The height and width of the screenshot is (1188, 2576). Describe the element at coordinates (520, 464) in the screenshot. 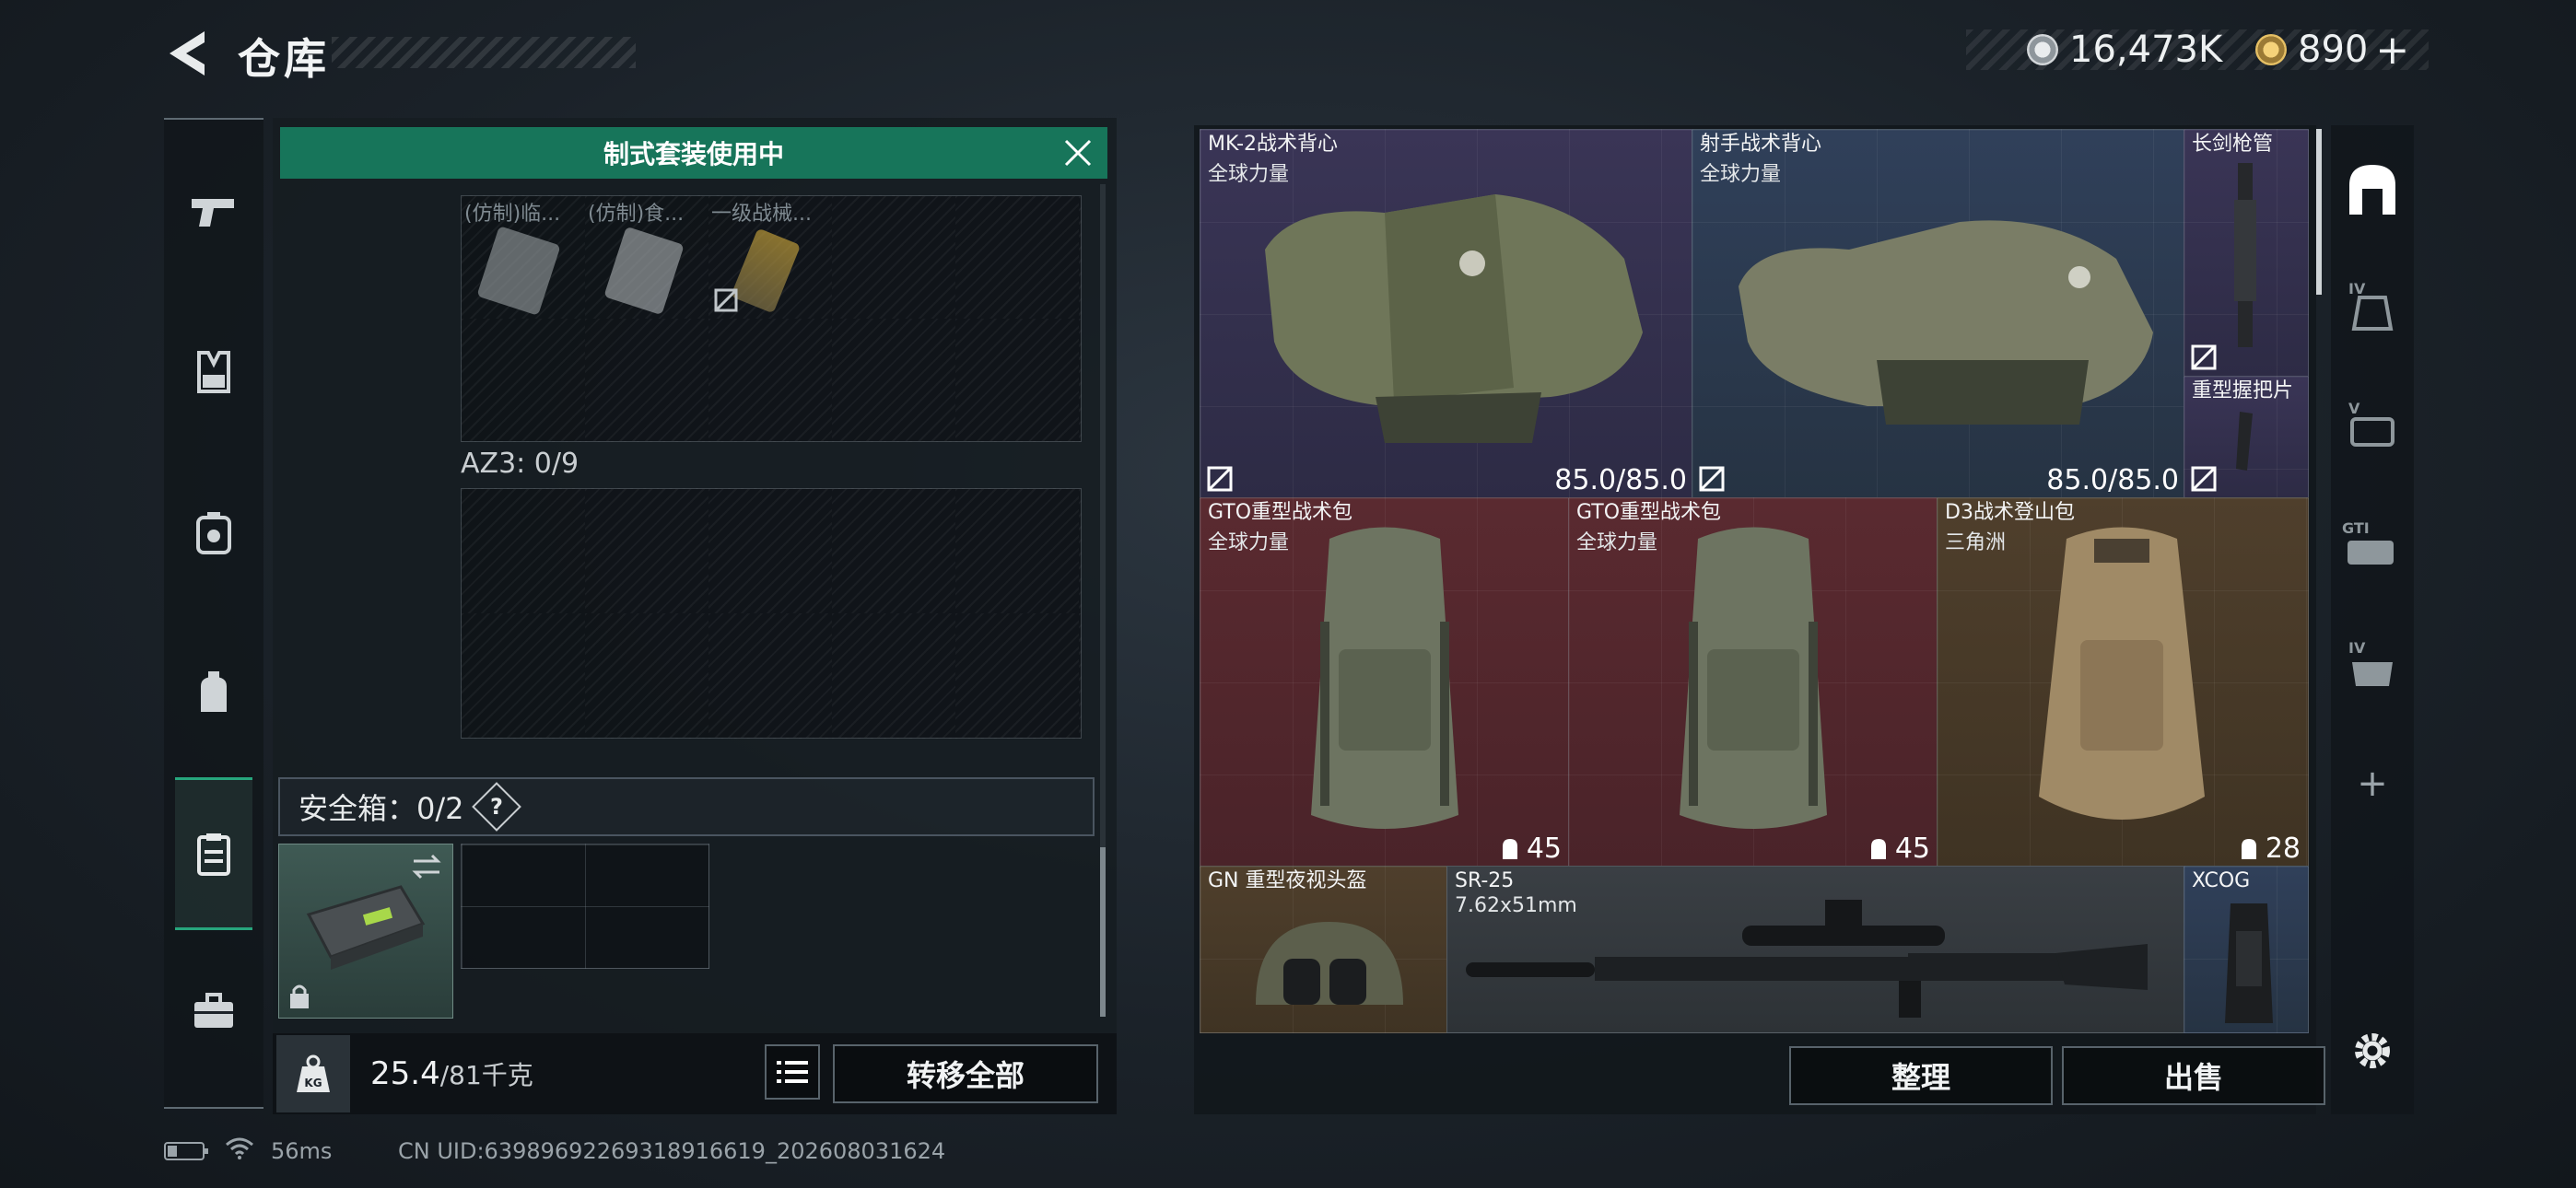

I see `az3-capacity: AZ3: 0/9` at that location.